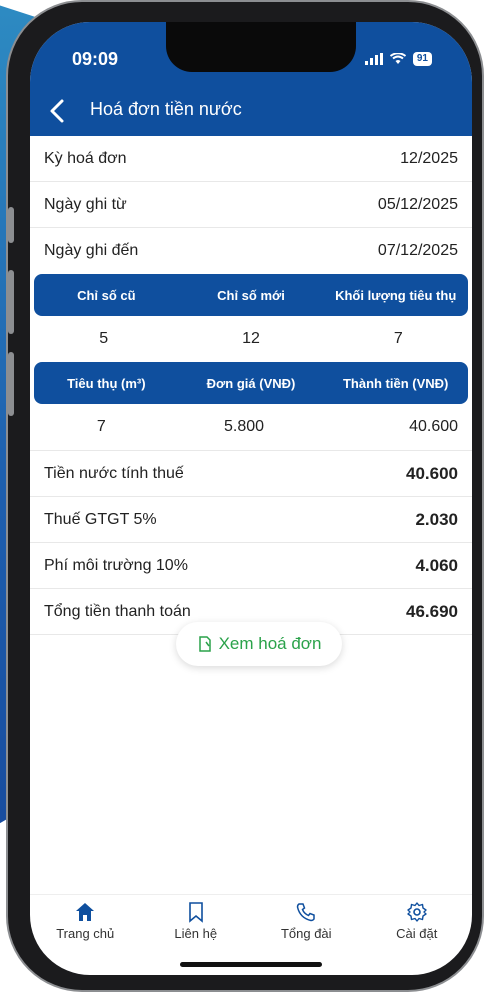 This screenshot has height=993, width=485. Describe the element at coordinates (106, 383) in the screenshot. I see `column-header: Tiêu thụ (m³)` at that location.